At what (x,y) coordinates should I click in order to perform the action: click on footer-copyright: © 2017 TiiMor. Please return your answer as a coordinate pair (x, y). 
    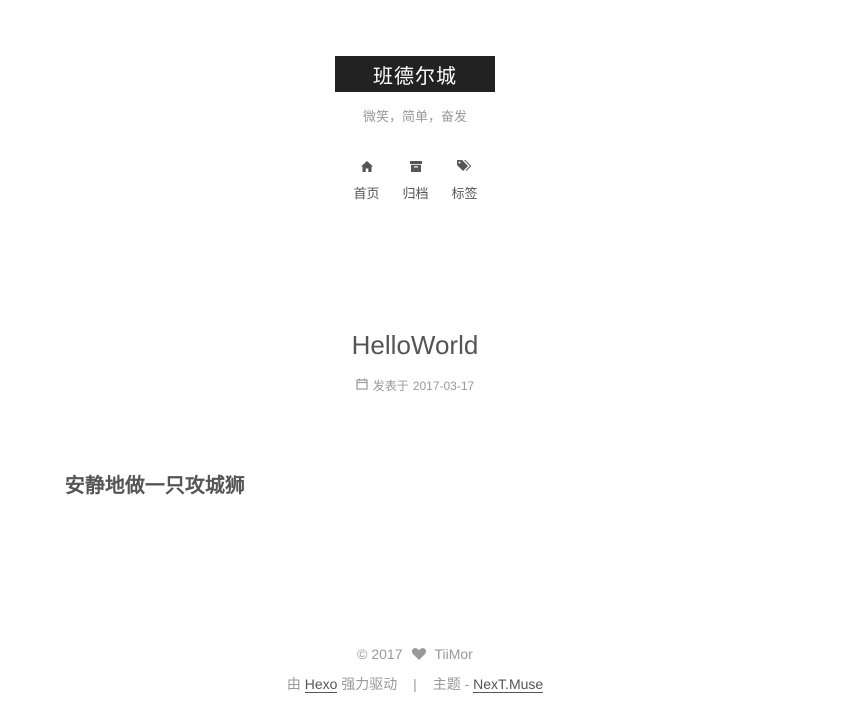
    Looking at the image, I should click on (415, 654).